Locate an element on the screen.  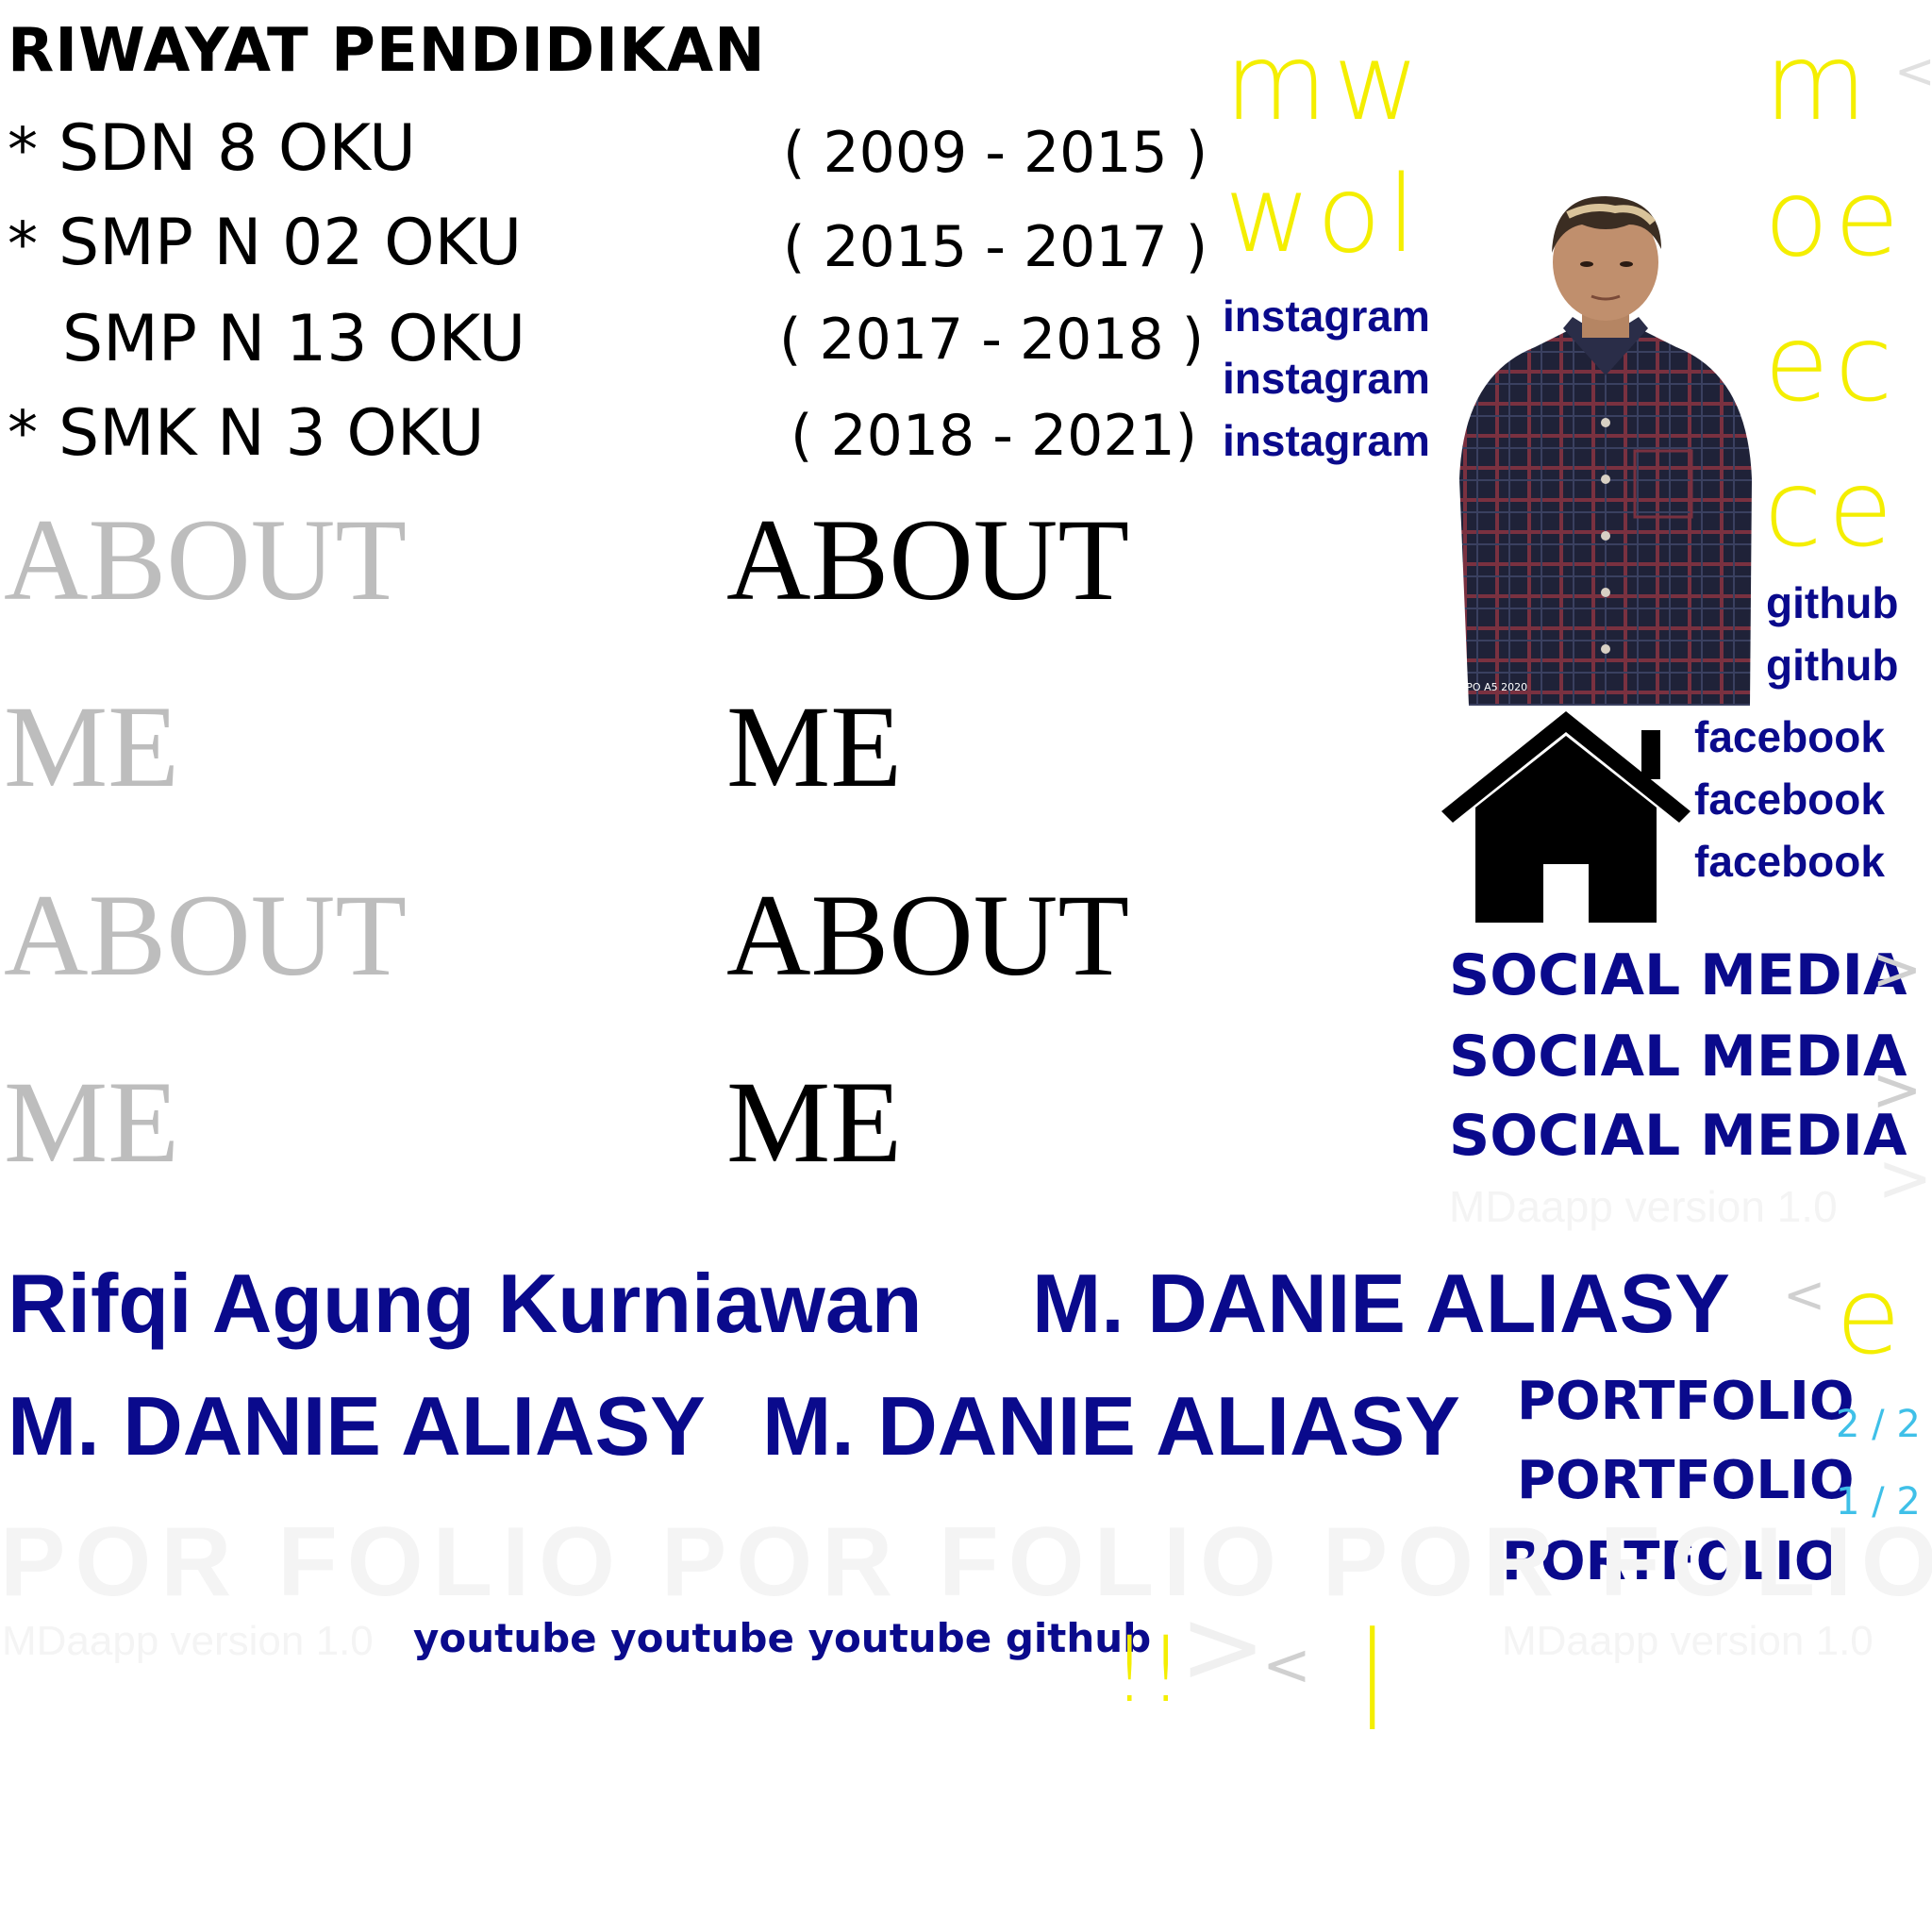
yellow-e: e is located at coordinates (1868, 1317).